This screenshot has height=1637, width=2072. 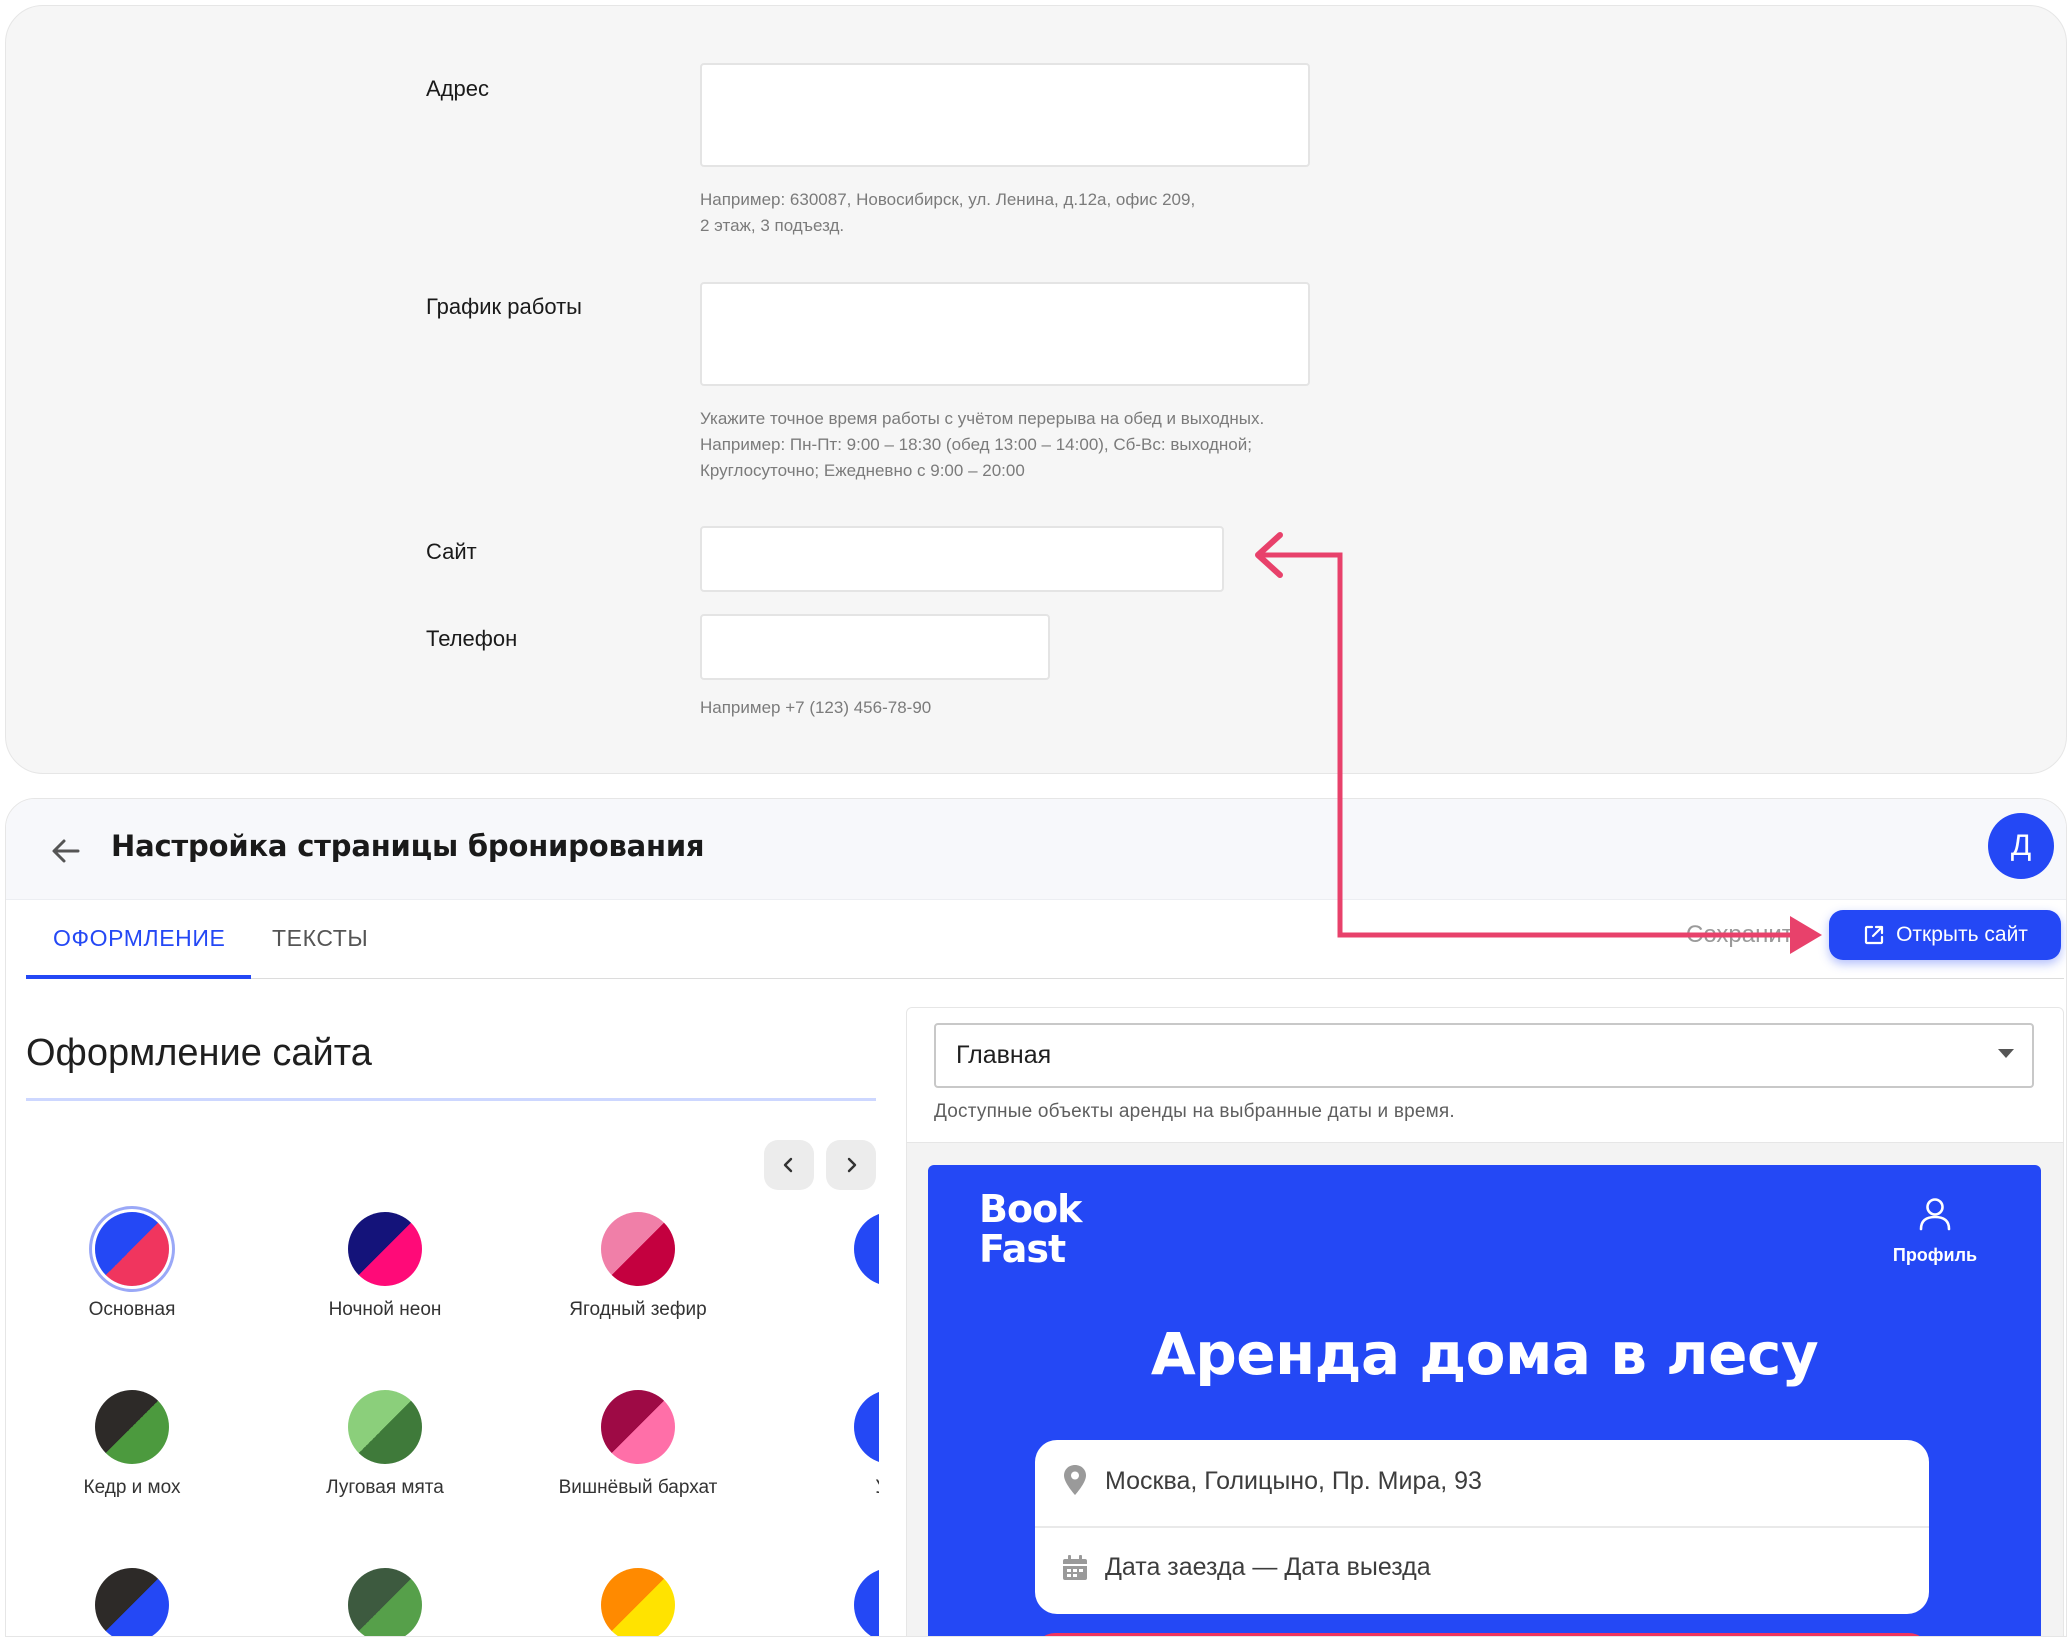 I want to click on app-header: Настройка страницы бронирования Д, so click(x=1036, y=849).